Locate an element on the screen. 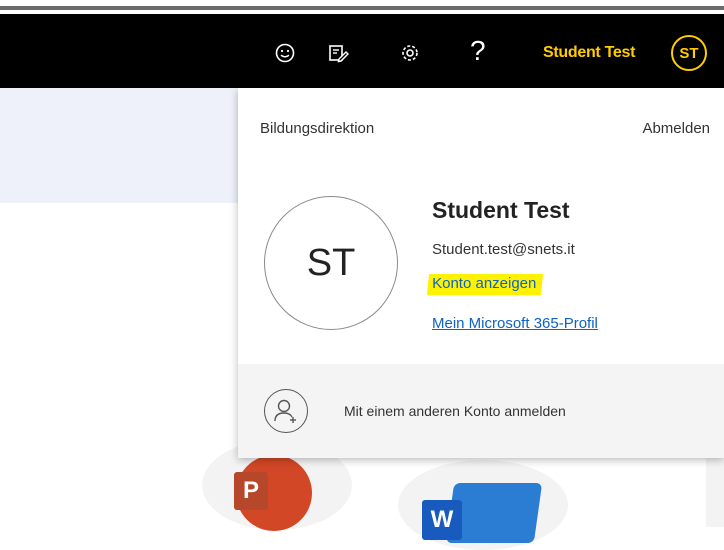 This screenshot has width=724, height=550. view-account-link-label: Konto anzeigen is located at coordinates (484, 283).